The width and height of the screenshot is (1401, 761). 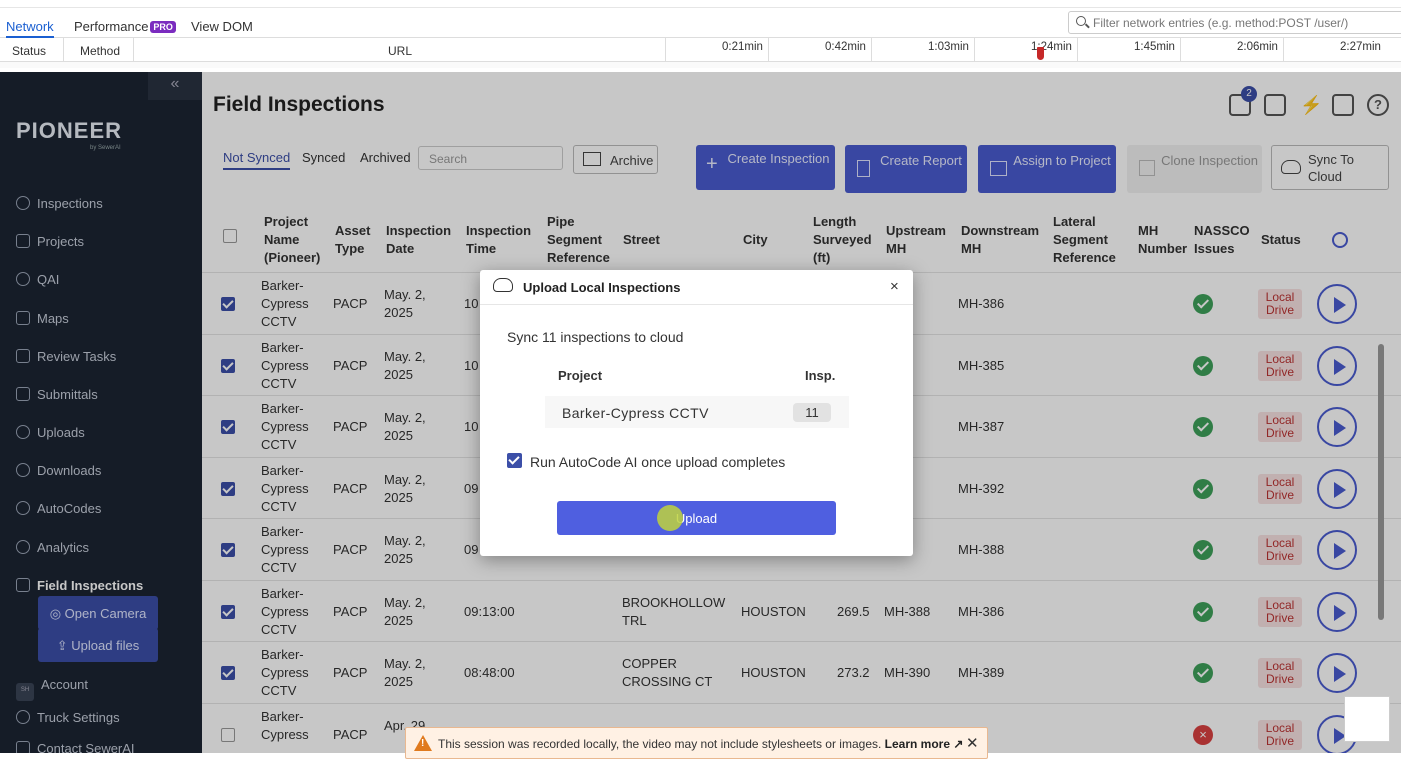 What do you see at coordinates (100, 51) in the screenshot?
I see `col-method: Method` at bounding box center [100, 51].